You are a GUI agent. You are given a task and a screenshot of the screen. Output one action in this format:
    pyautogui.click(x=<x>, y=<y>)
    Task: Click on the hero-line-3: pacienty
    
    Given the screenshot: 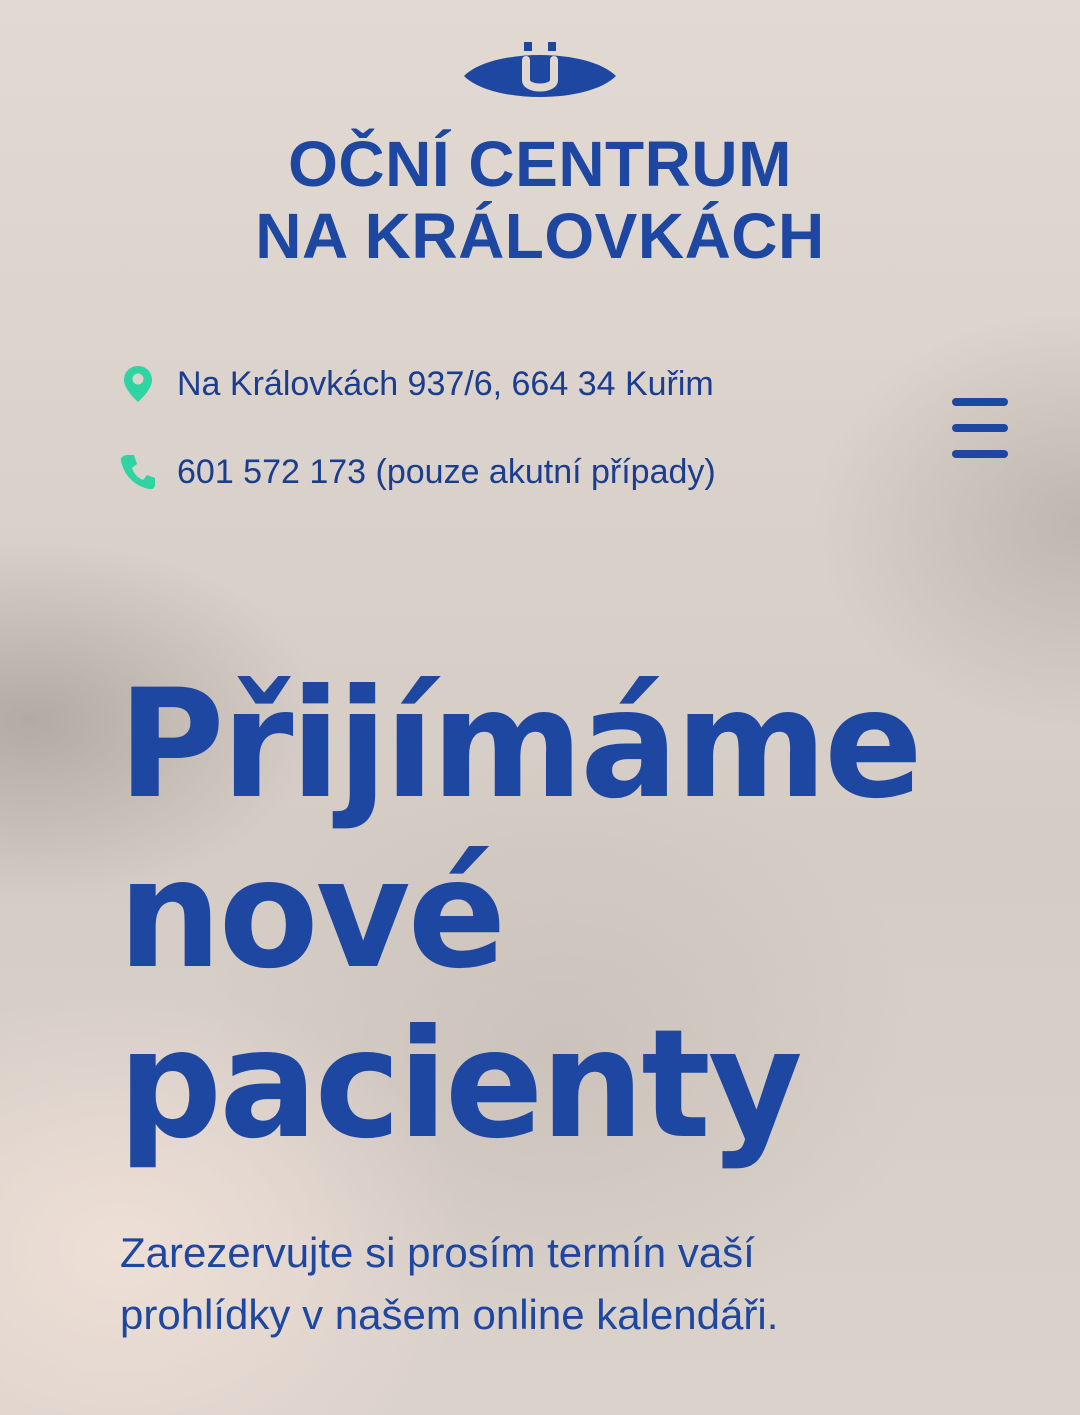 What is the action you would take?
    pyautogui.click(x=460, y=1085)
    